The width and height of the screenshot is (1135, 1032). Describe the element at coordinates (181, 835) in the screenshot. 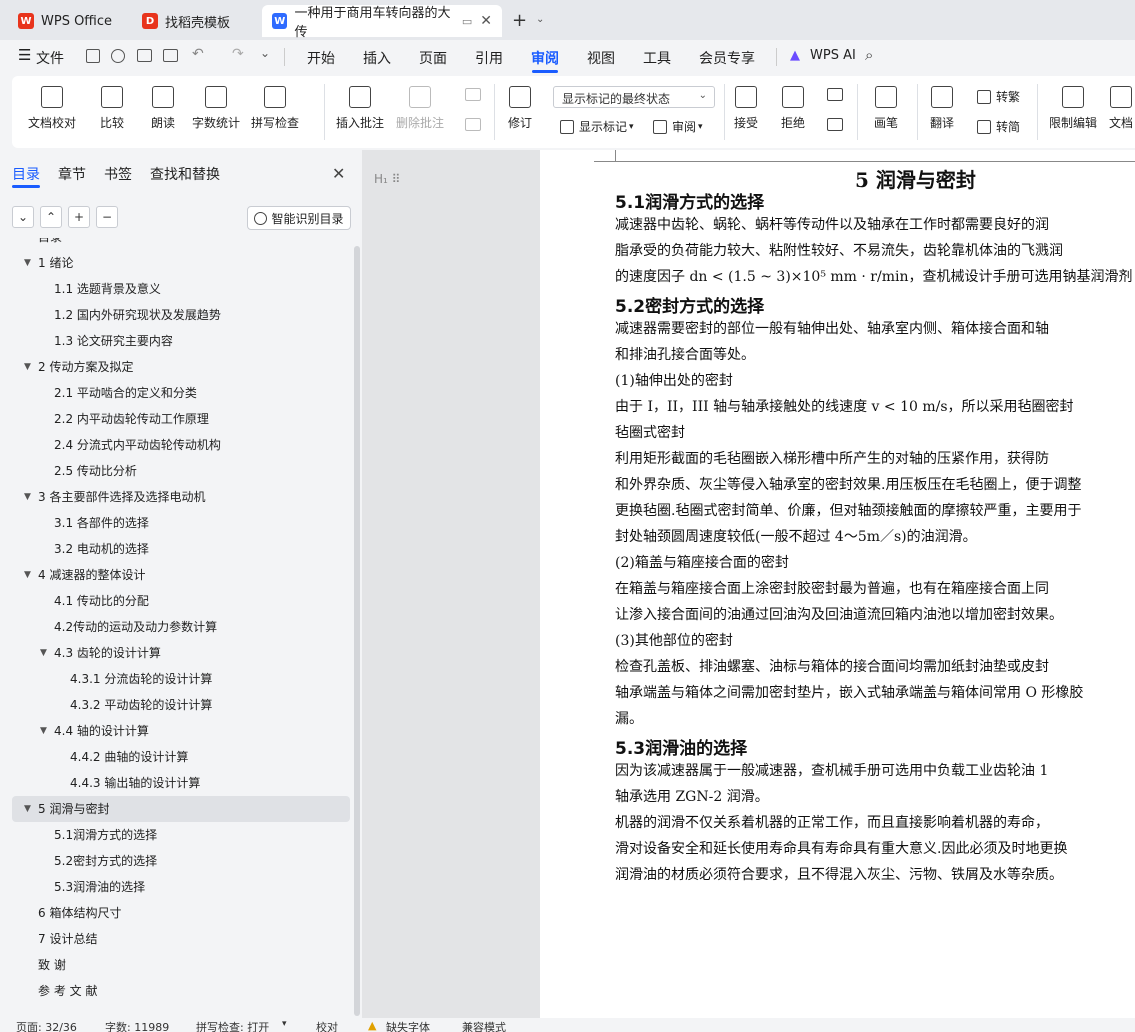

I see `toc-item: 5.1润滑方式的选择` at that location.